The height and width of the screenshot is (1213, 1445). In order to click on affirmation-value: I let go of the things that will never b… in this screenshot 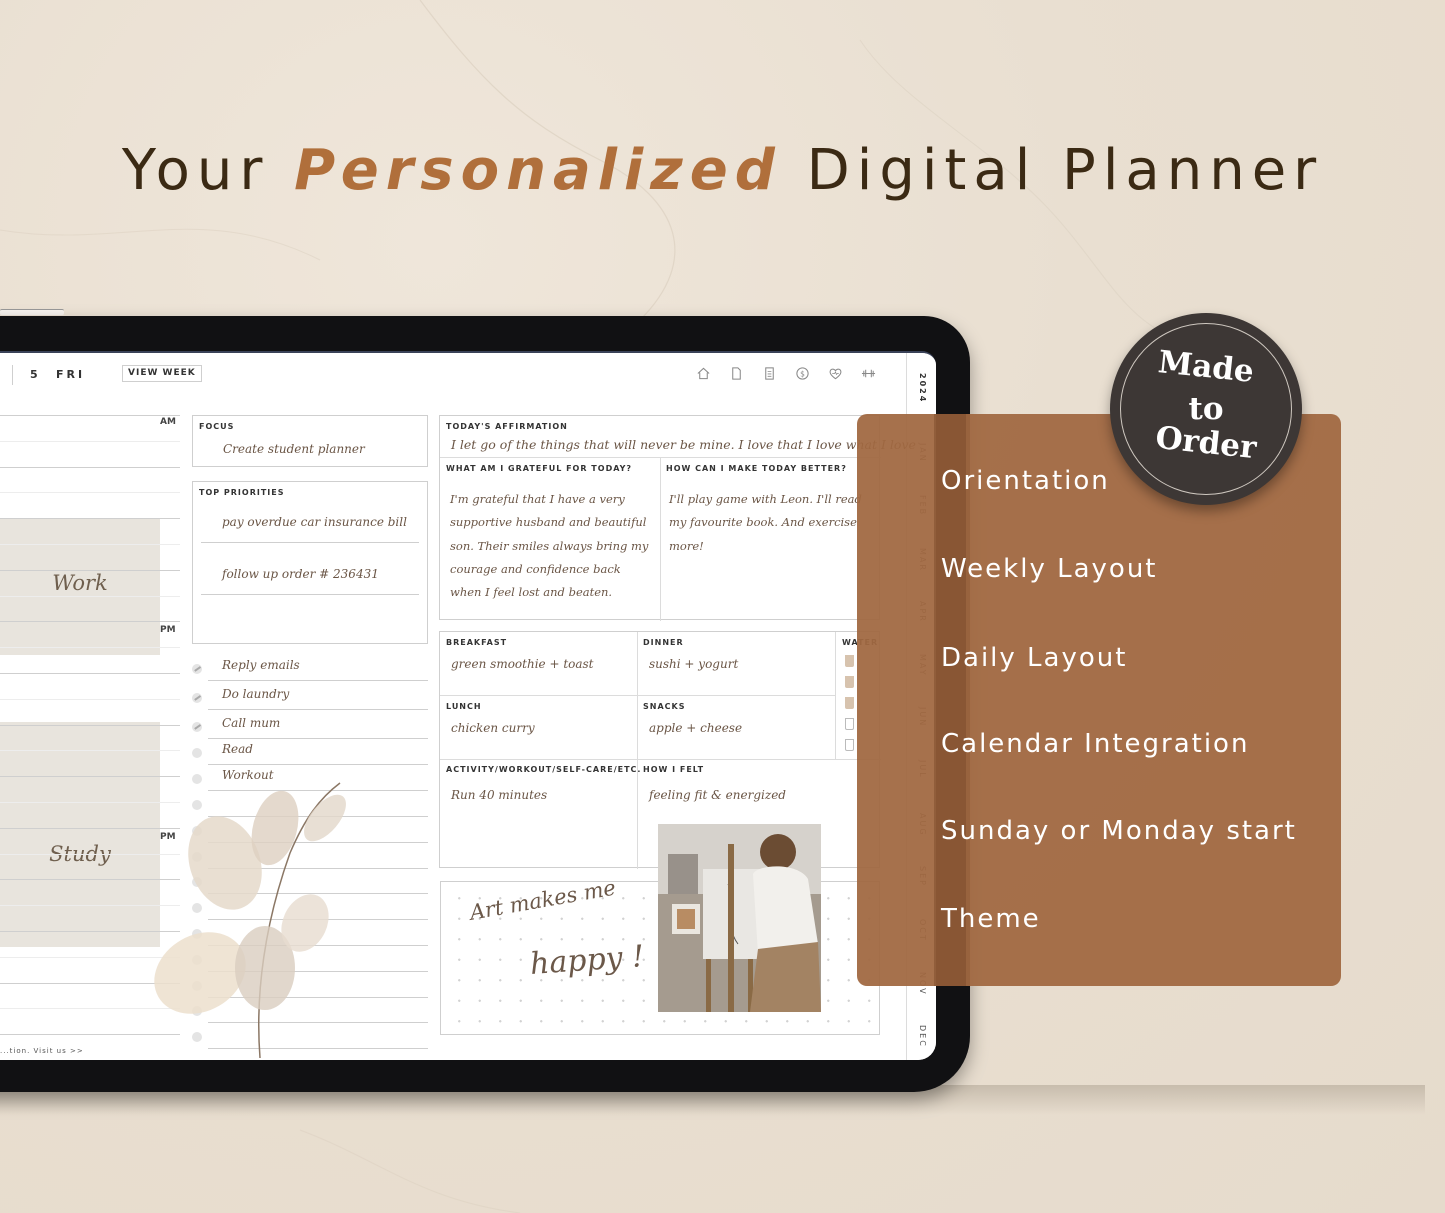, I will do `click(683, 444)`.